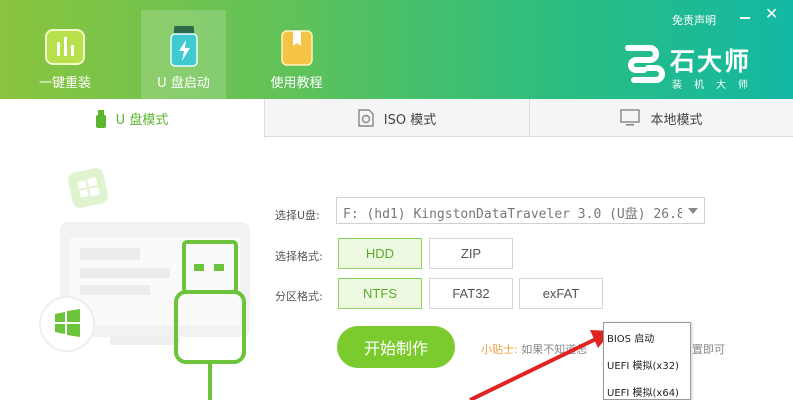 The width and height of the screenshot is (793, 400). What do you see at coordinates (554, 349) in the screenshot?
I see `tip-body: 如果不知道怎` at bounding box center [554, 349].